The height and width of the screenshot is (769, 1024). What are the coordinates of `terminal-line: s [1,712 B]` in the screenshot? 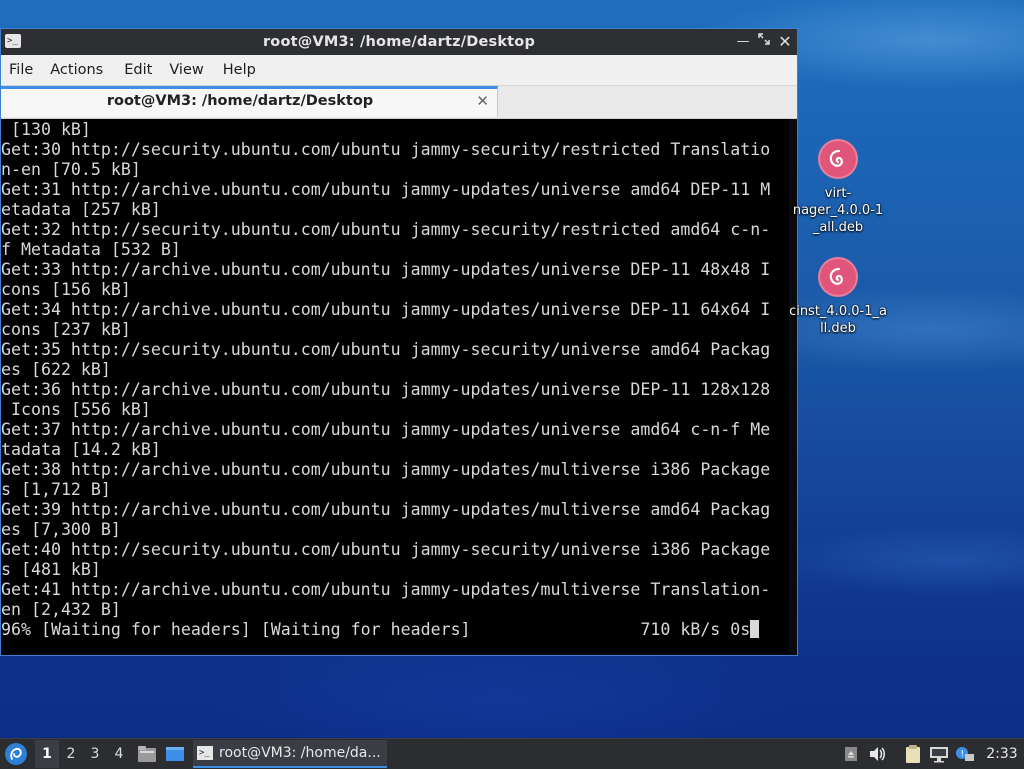 It's located at (56, 489).